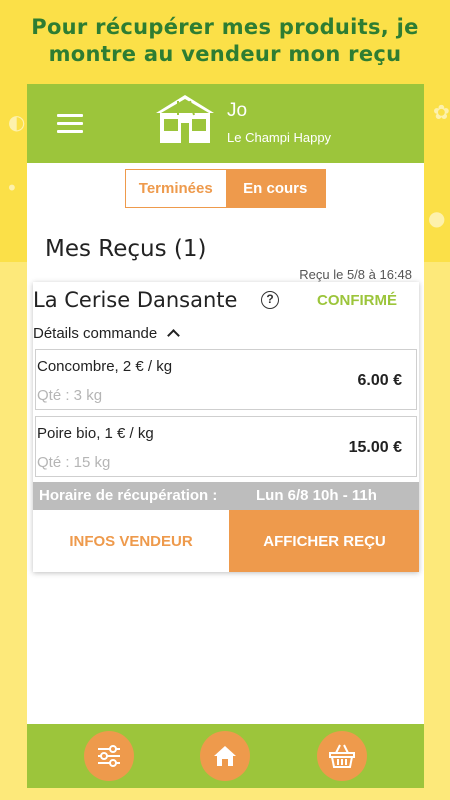 Image resolution: width=450 pixels, height=800 pixels. I want to click on app-header: Jo Le Champi Happy, so click(225, 123).